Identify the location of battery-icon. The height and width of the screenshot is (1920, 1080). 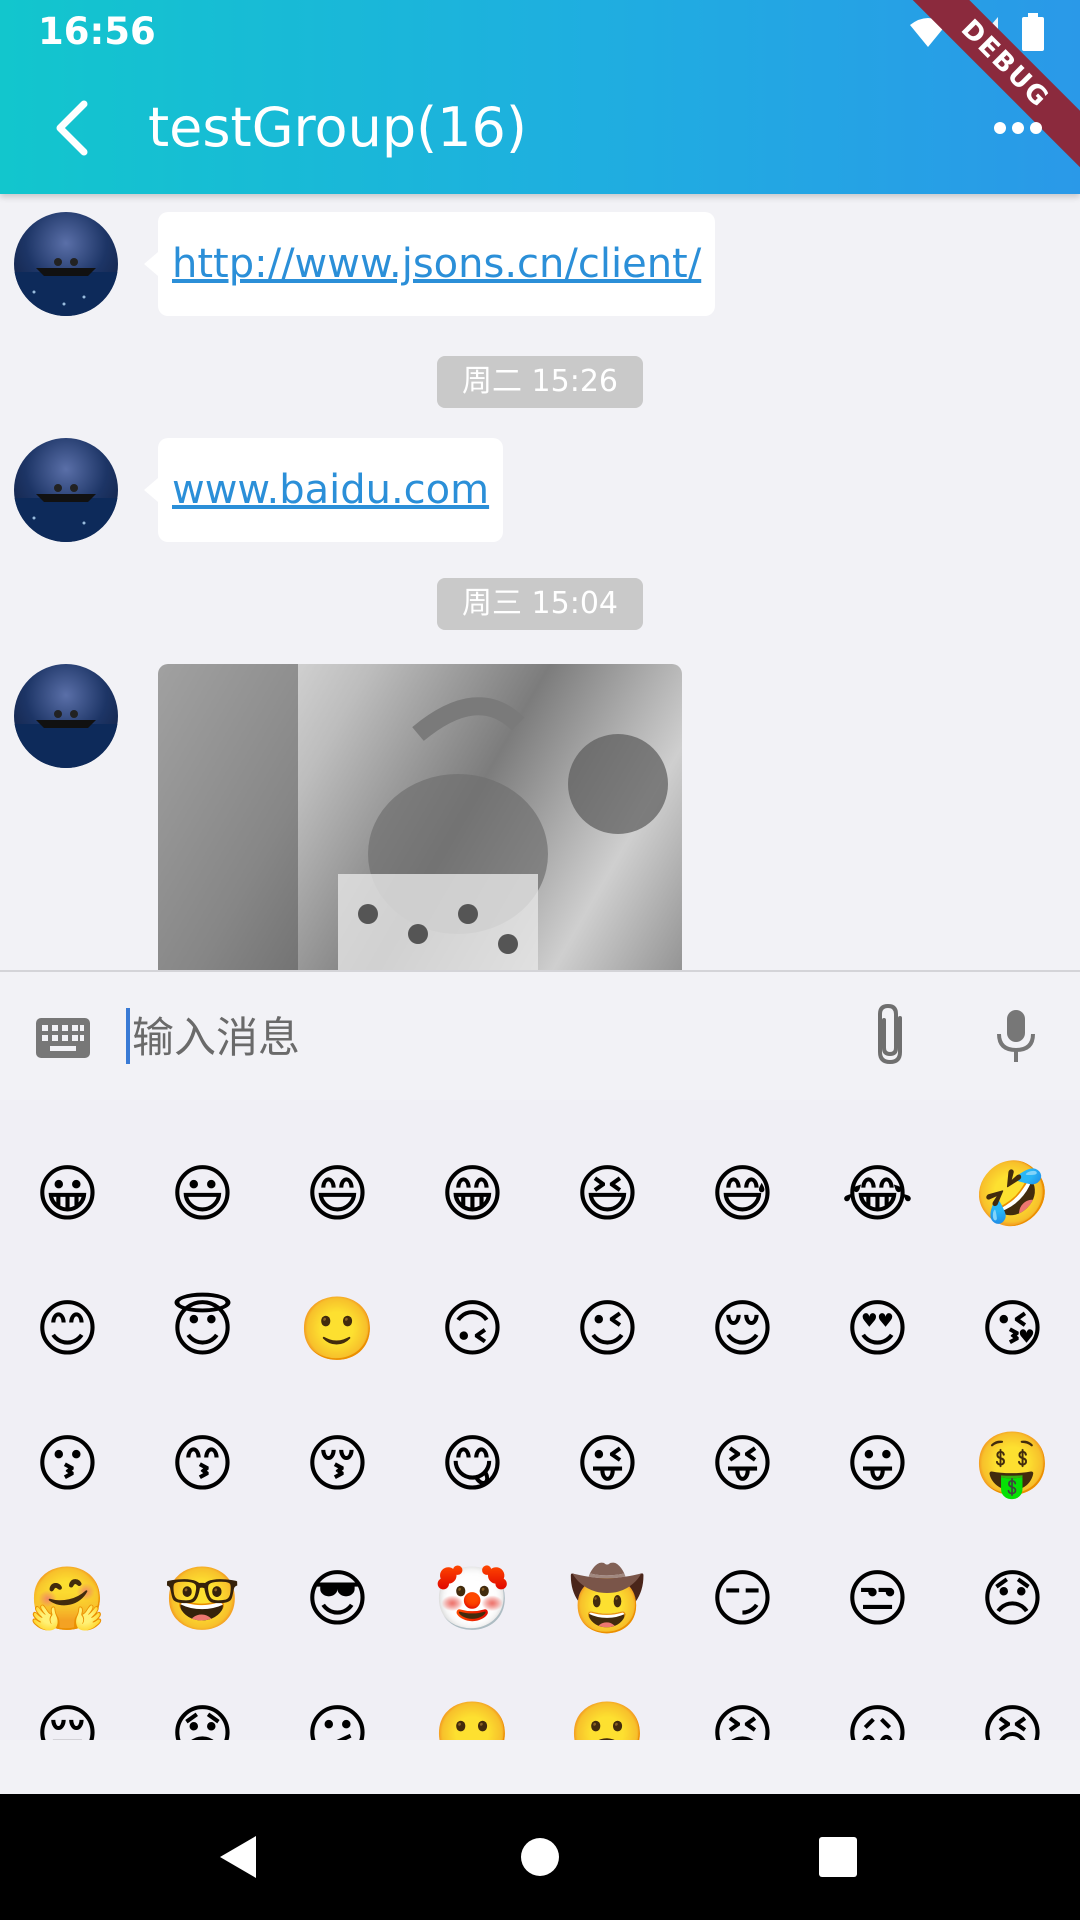
(1033, 32).